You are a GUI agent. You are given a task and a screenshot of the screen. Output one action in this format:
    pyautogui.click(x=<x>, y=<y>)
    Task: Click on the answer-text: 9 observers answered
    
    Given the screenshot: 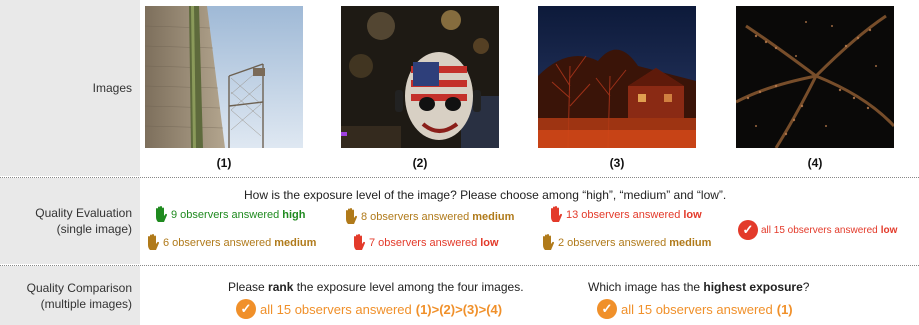 What is the action you would take?
    pyautogui.click(x=225, y=215)
    